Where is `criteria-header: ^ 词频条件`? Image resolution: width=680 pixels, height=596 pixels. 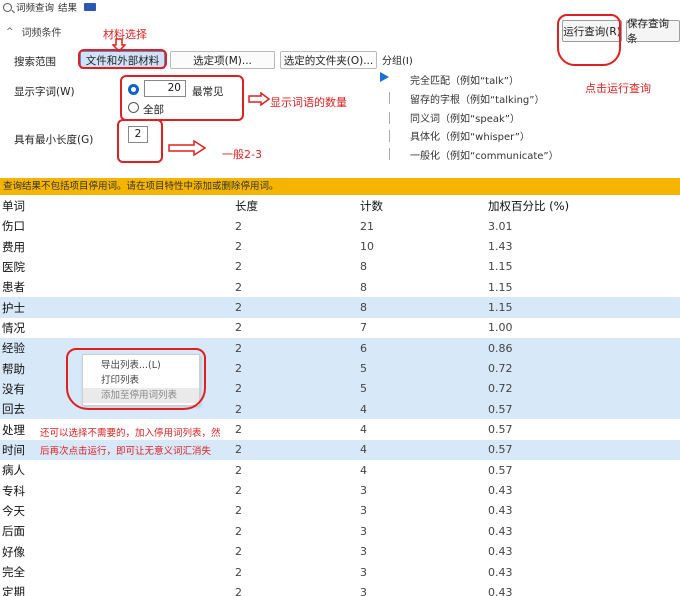
criteria-header: ^ 词频条件 is located at coordinates (34, 32).